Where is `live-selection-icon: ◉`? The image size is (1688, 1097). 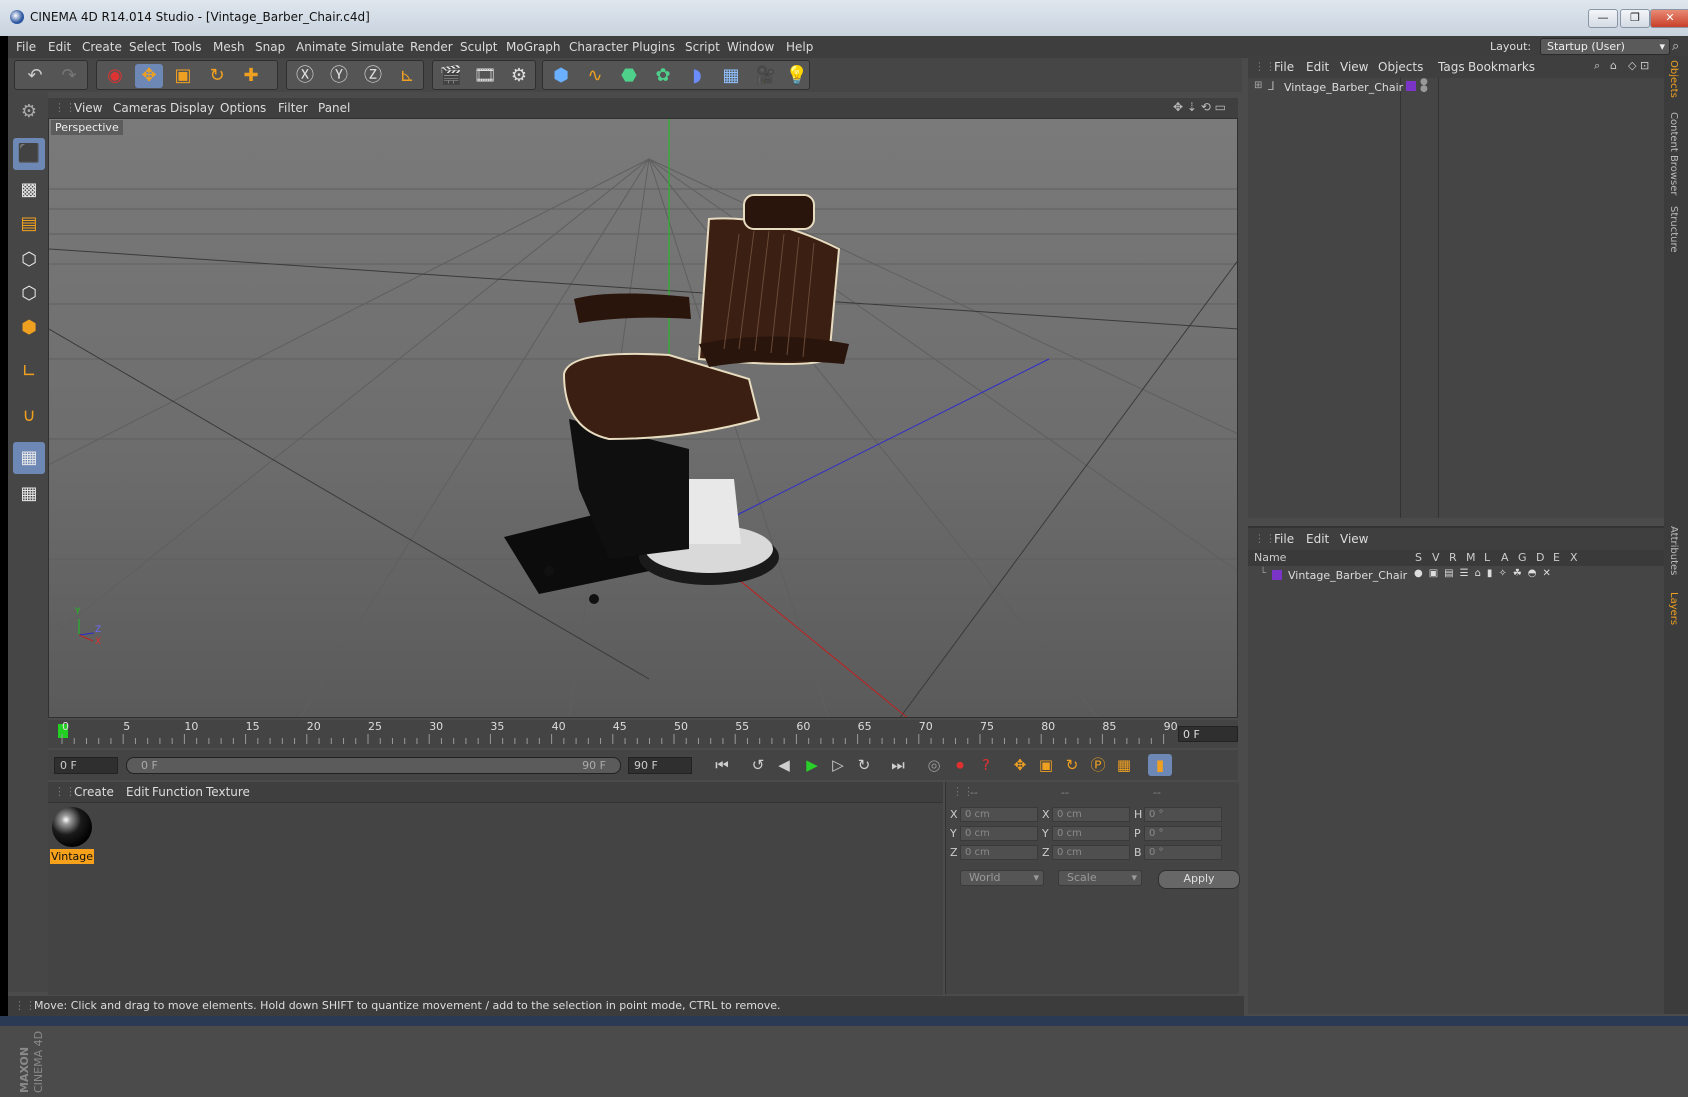 live-selection-icon: ◉ is located at coordinates (115, 76).